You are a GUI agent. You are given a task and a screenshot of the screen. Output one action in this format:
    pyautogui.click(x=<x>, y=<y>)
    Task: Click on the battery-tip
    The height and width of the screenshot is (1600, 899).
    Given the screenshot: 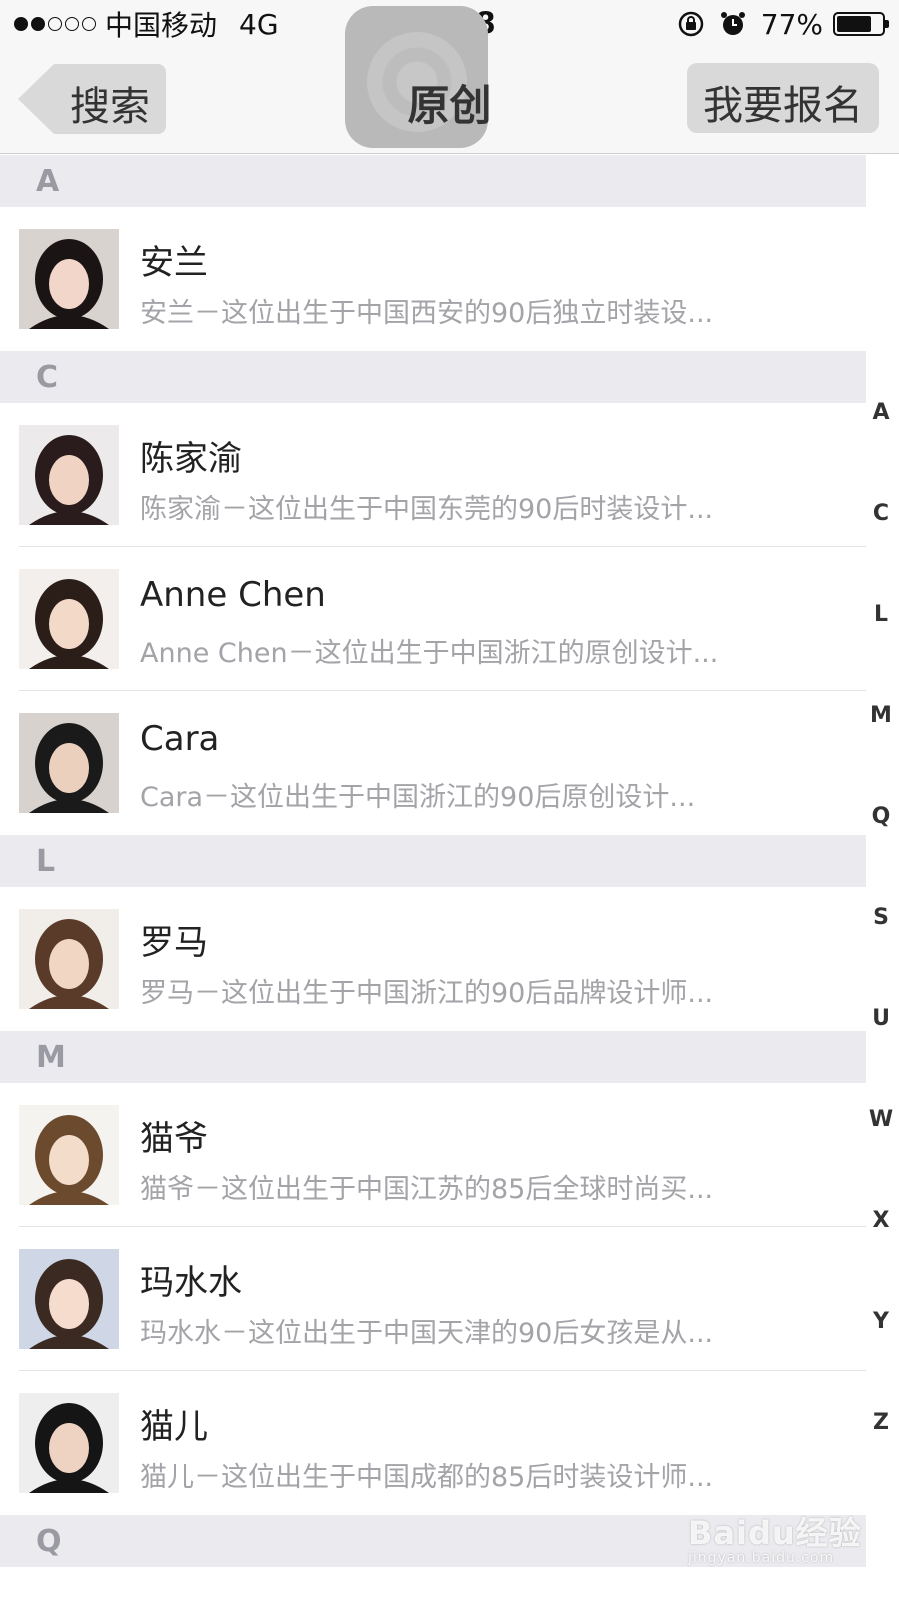 What is the action you would take?
    pyautogui.click(x=887, y=24)
    